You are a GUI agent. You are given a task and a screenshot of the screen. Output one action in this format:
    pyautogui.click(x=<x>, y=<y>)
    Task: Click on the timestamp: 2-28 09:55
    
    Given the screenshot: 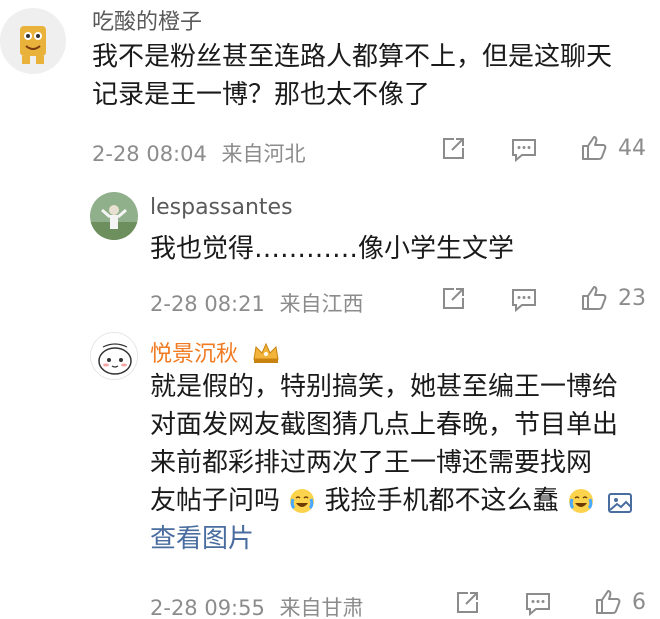 What is the action you would take?
    pyautogui.click(x=207, y=607)
    